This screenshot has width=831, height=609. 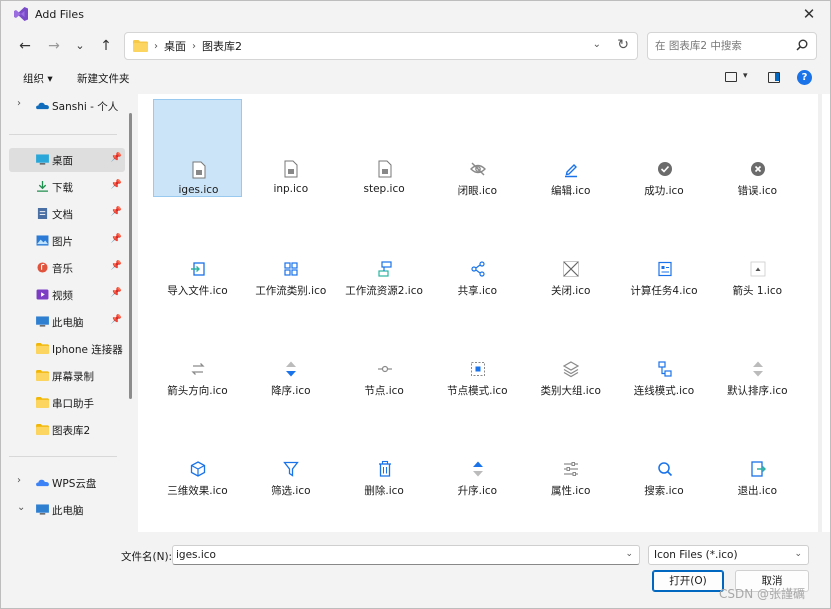 What do you see at coordinates (757, 148) in the screenshot?
I see `file-item: 错误.ico` at bounding box center [757, 148].